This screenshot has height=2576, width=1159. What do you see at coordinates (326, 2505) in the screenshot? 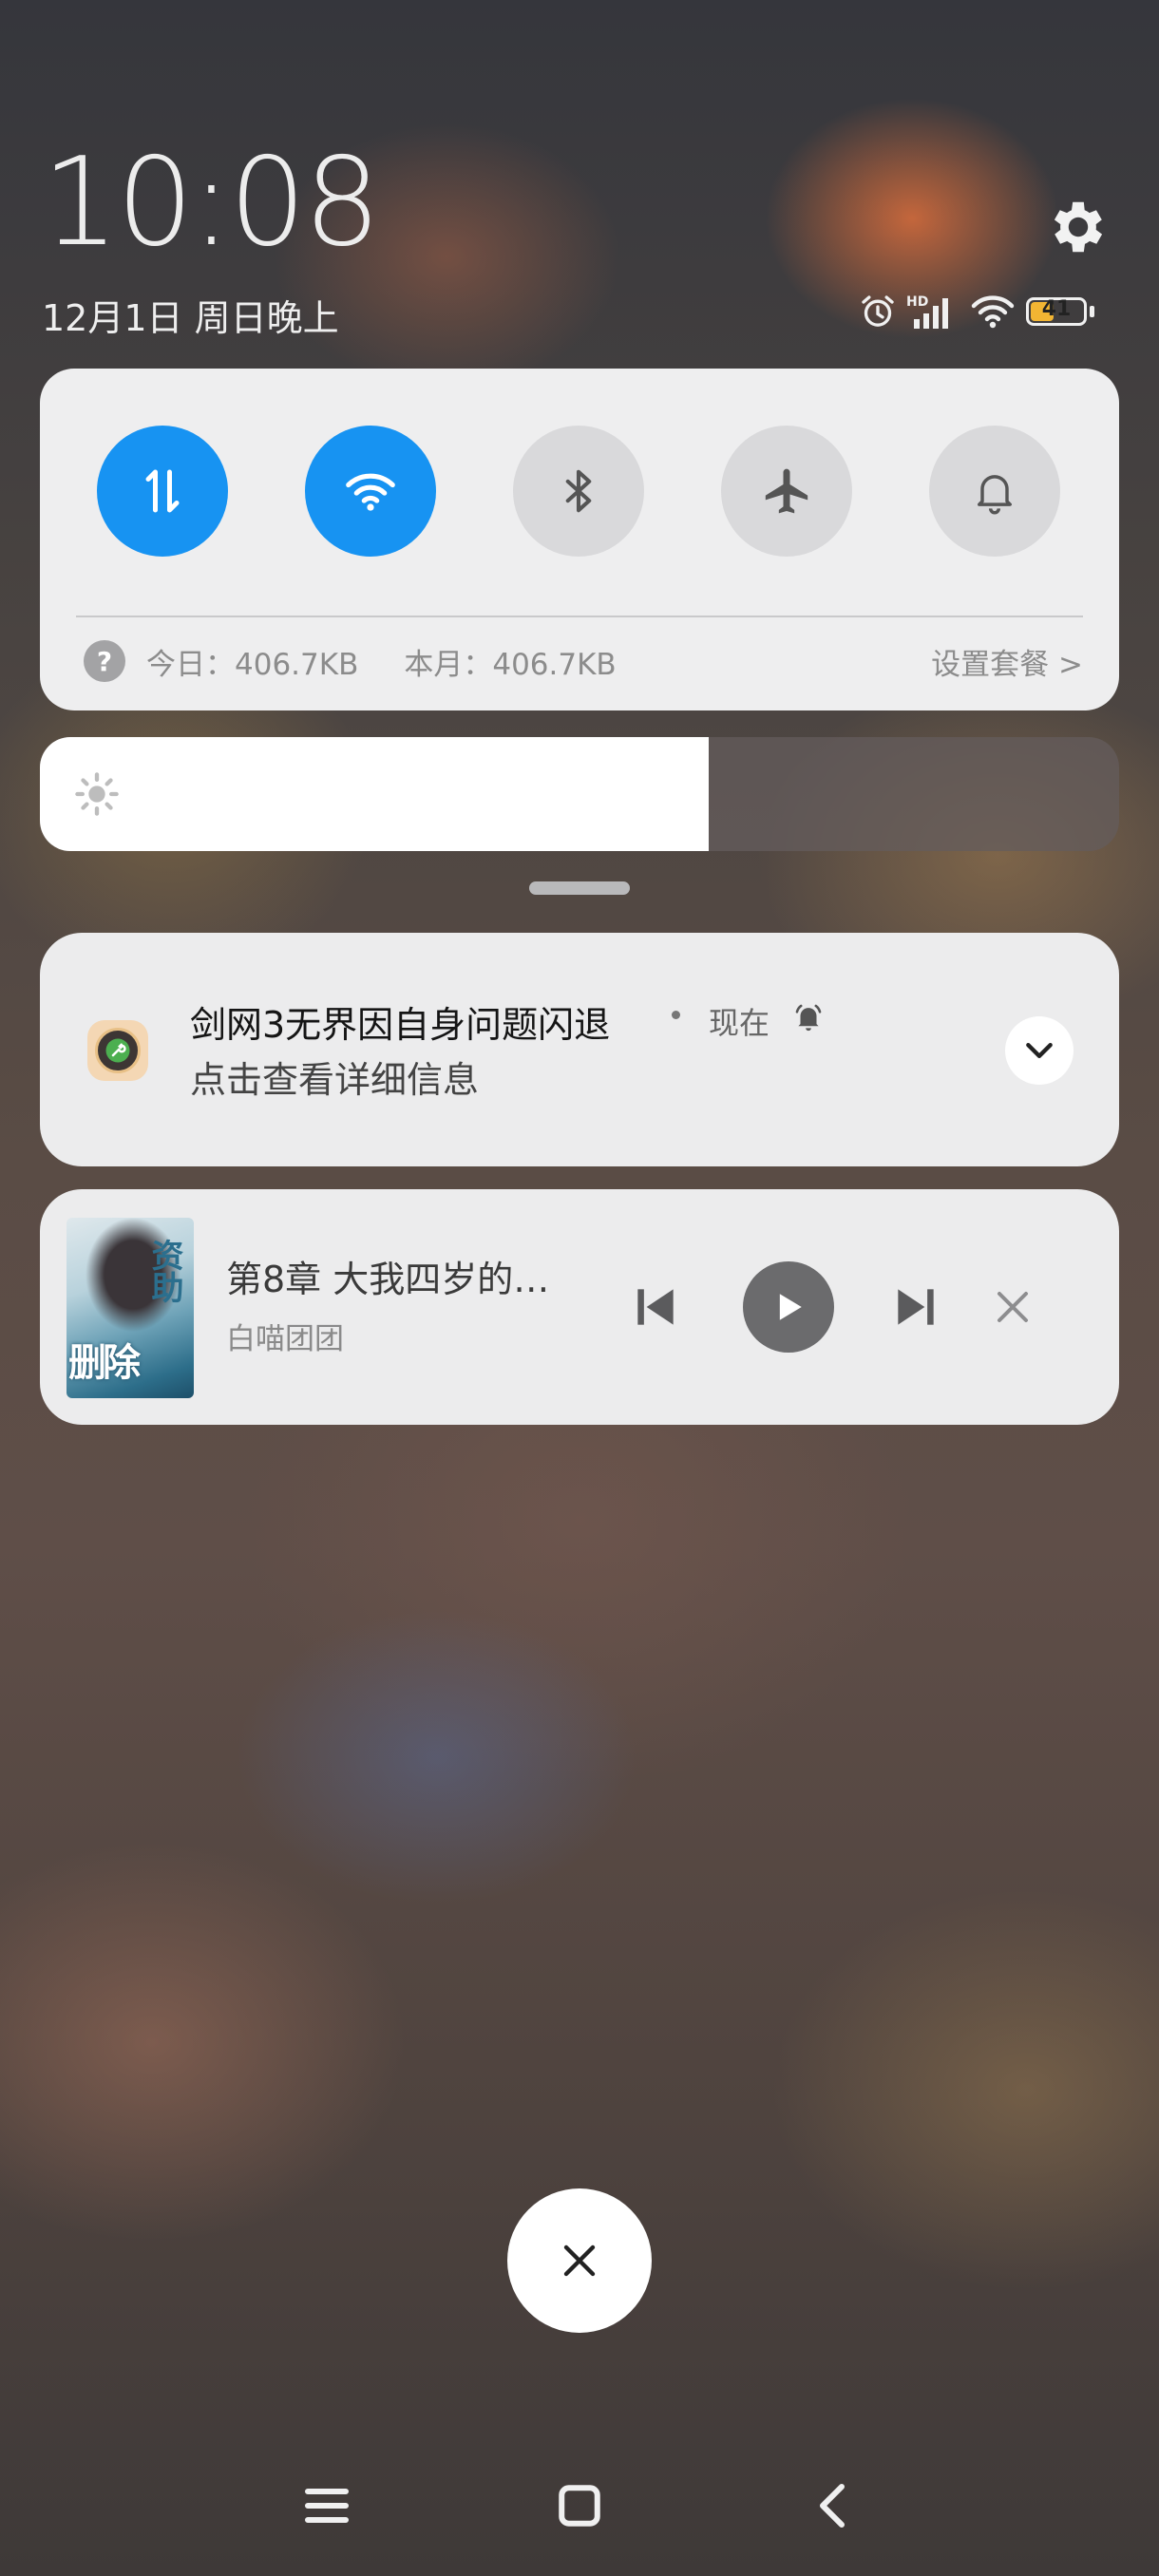
I see `recent-apps-menu-icon` at bounding box center [326, 2505].